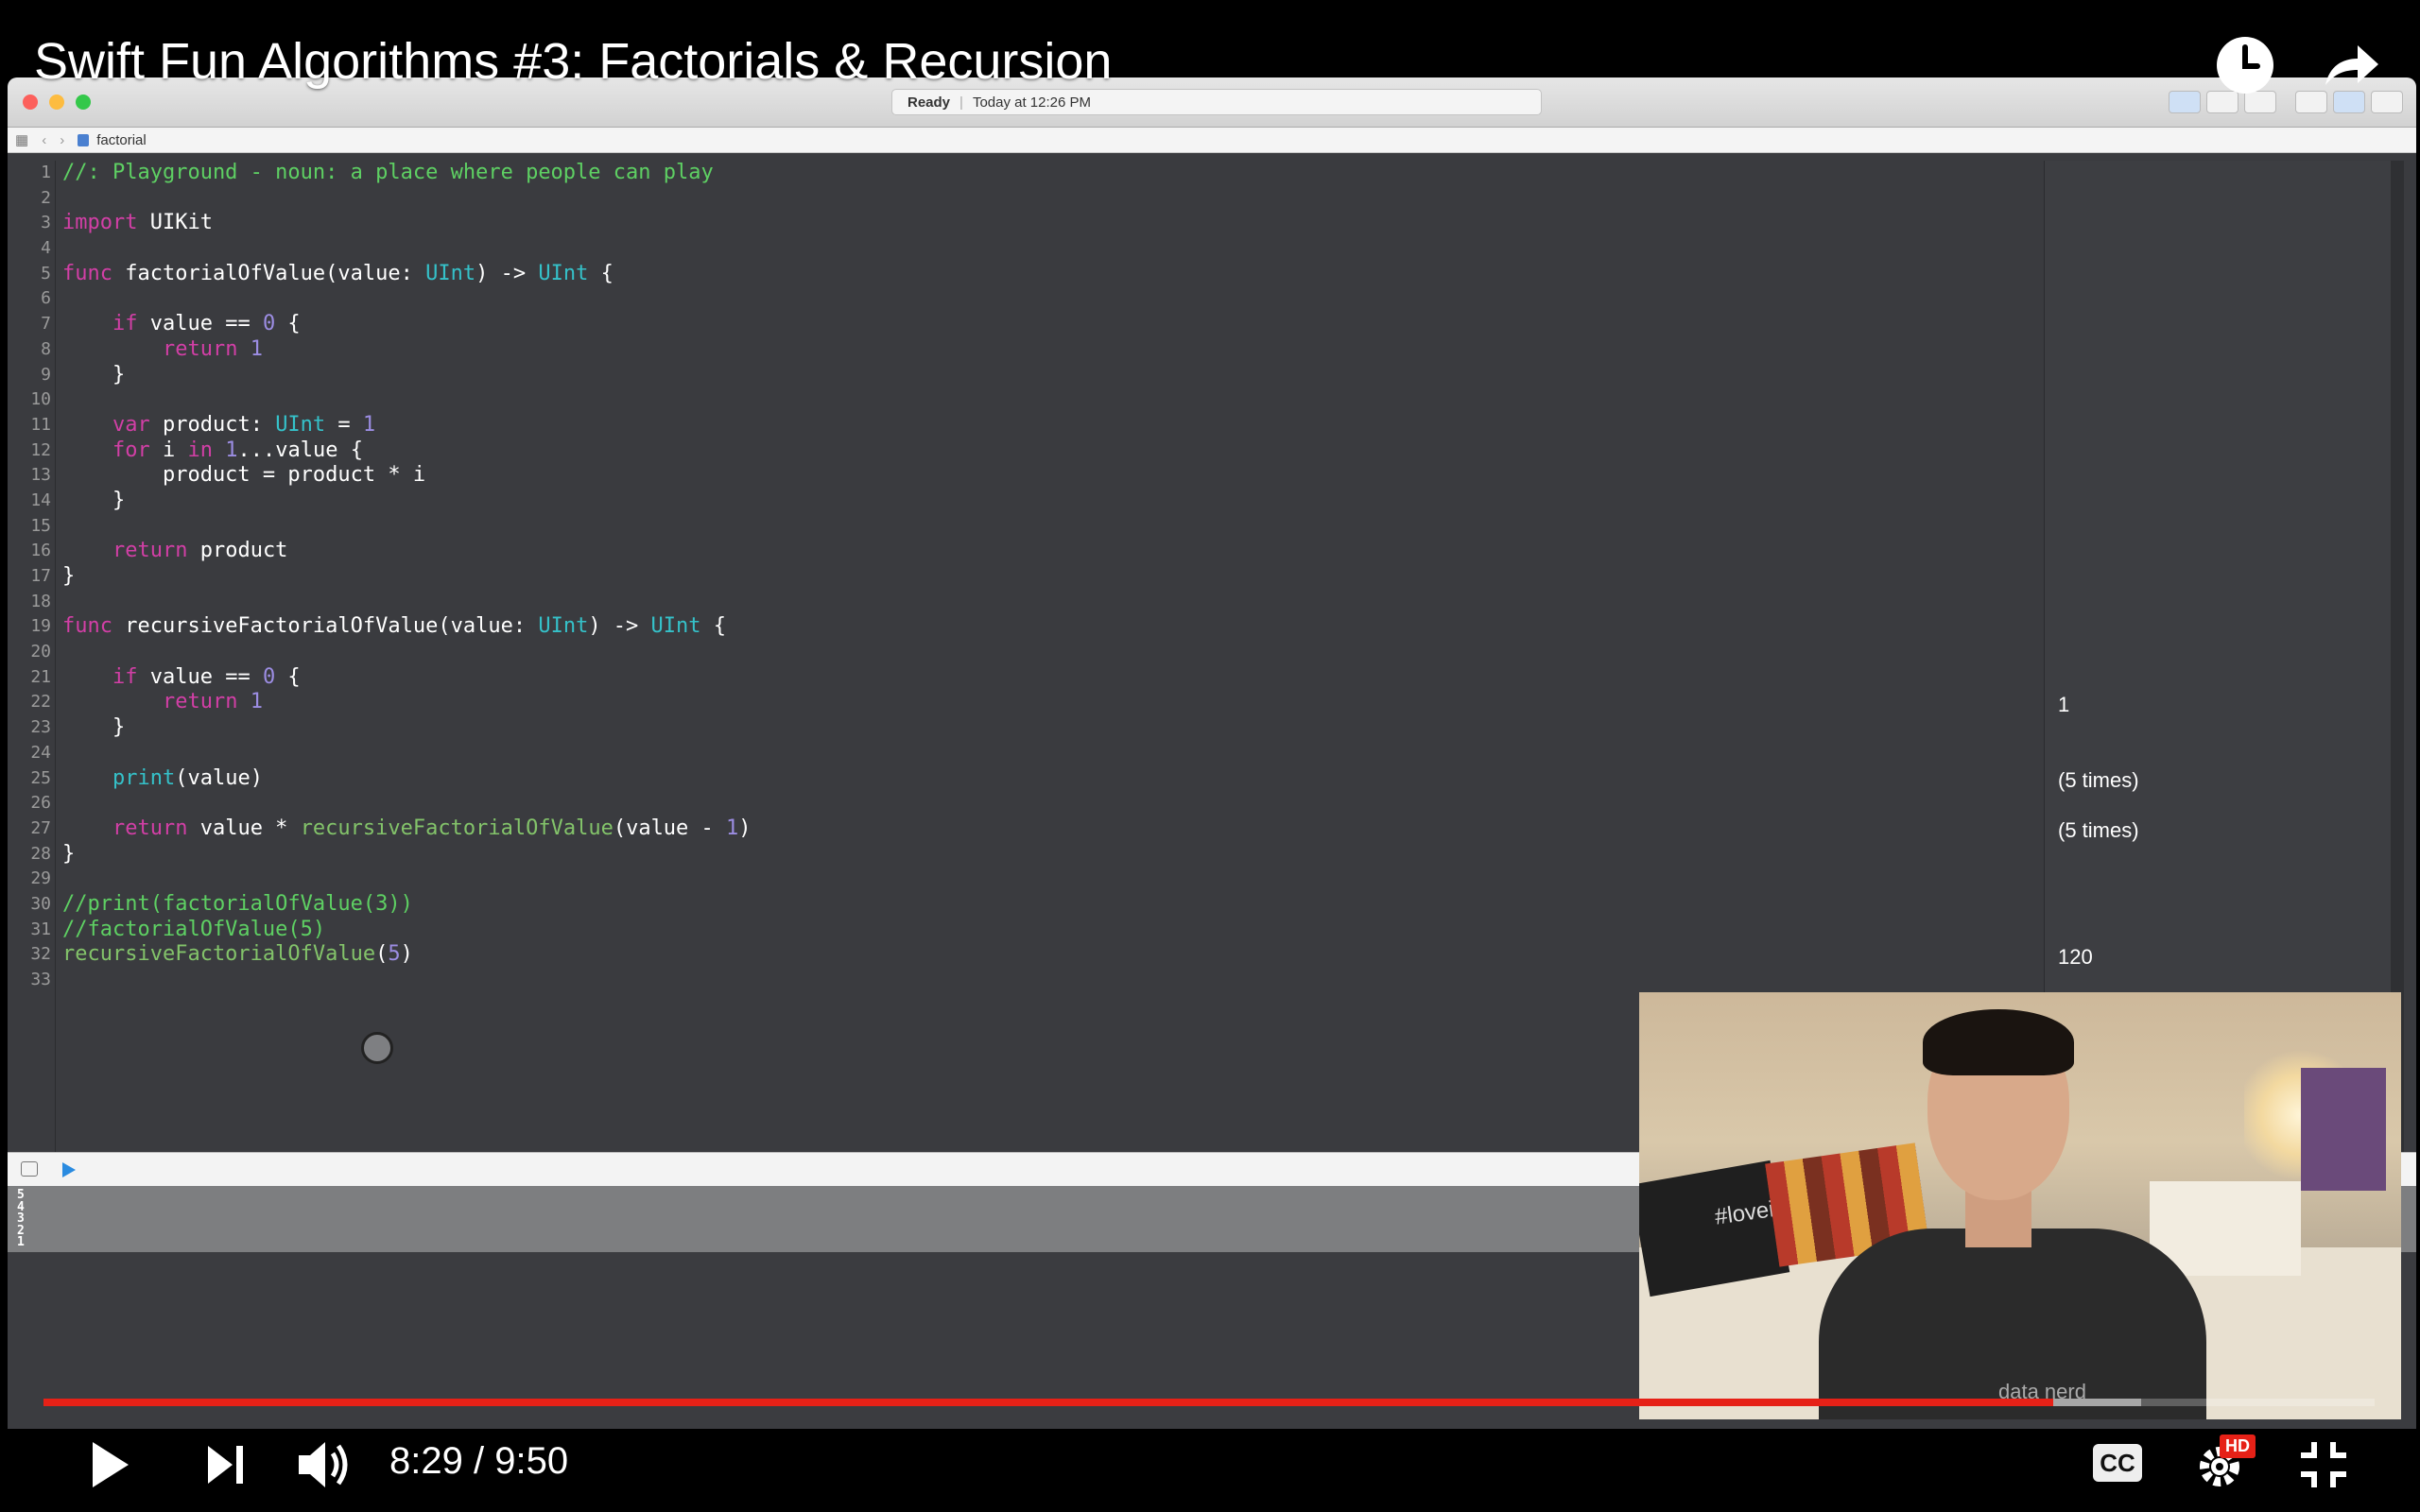 This screenshot has width=2420, height=1512. Describe the element at coordinates (46, 248) in the screenshot. I see `line-number: 4` at that location.